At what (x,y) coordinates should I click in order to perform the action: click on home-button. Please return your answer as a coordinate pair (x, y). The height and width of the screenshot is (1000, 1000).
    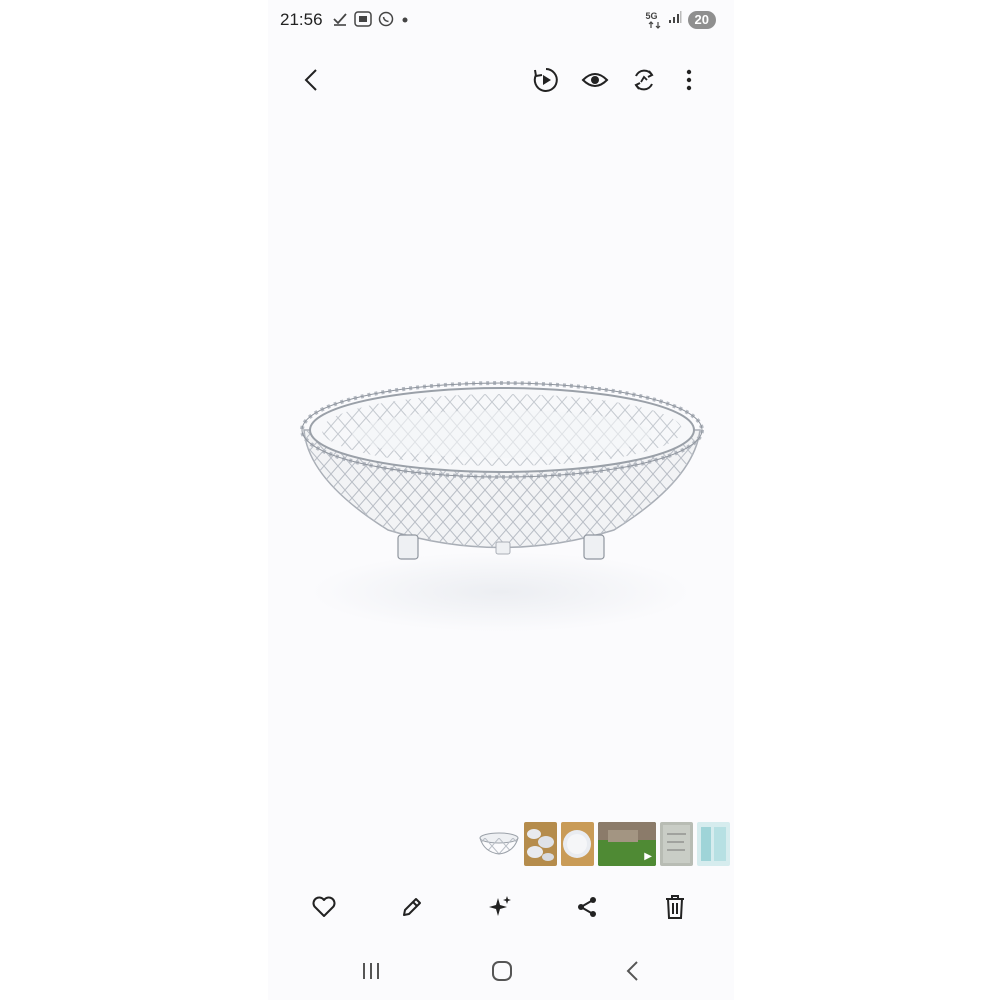
    Looking at the image, I should click on (502, 973).